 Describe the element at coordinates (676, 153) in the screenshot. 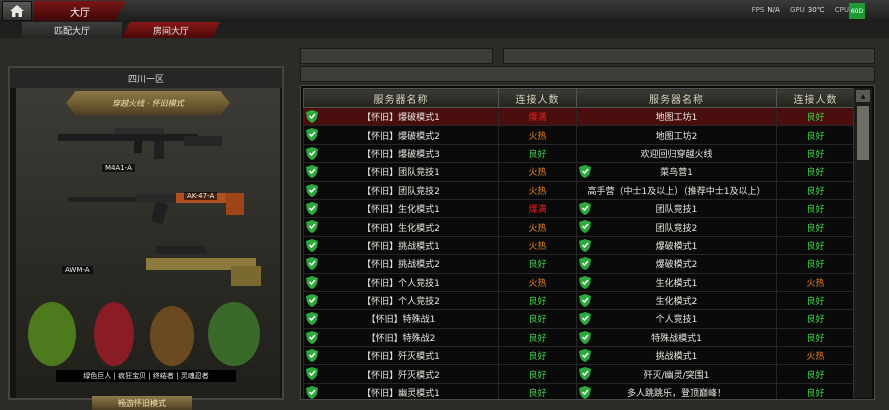

I see `server-name-right: 欢迎回归穿越火线` at that location.